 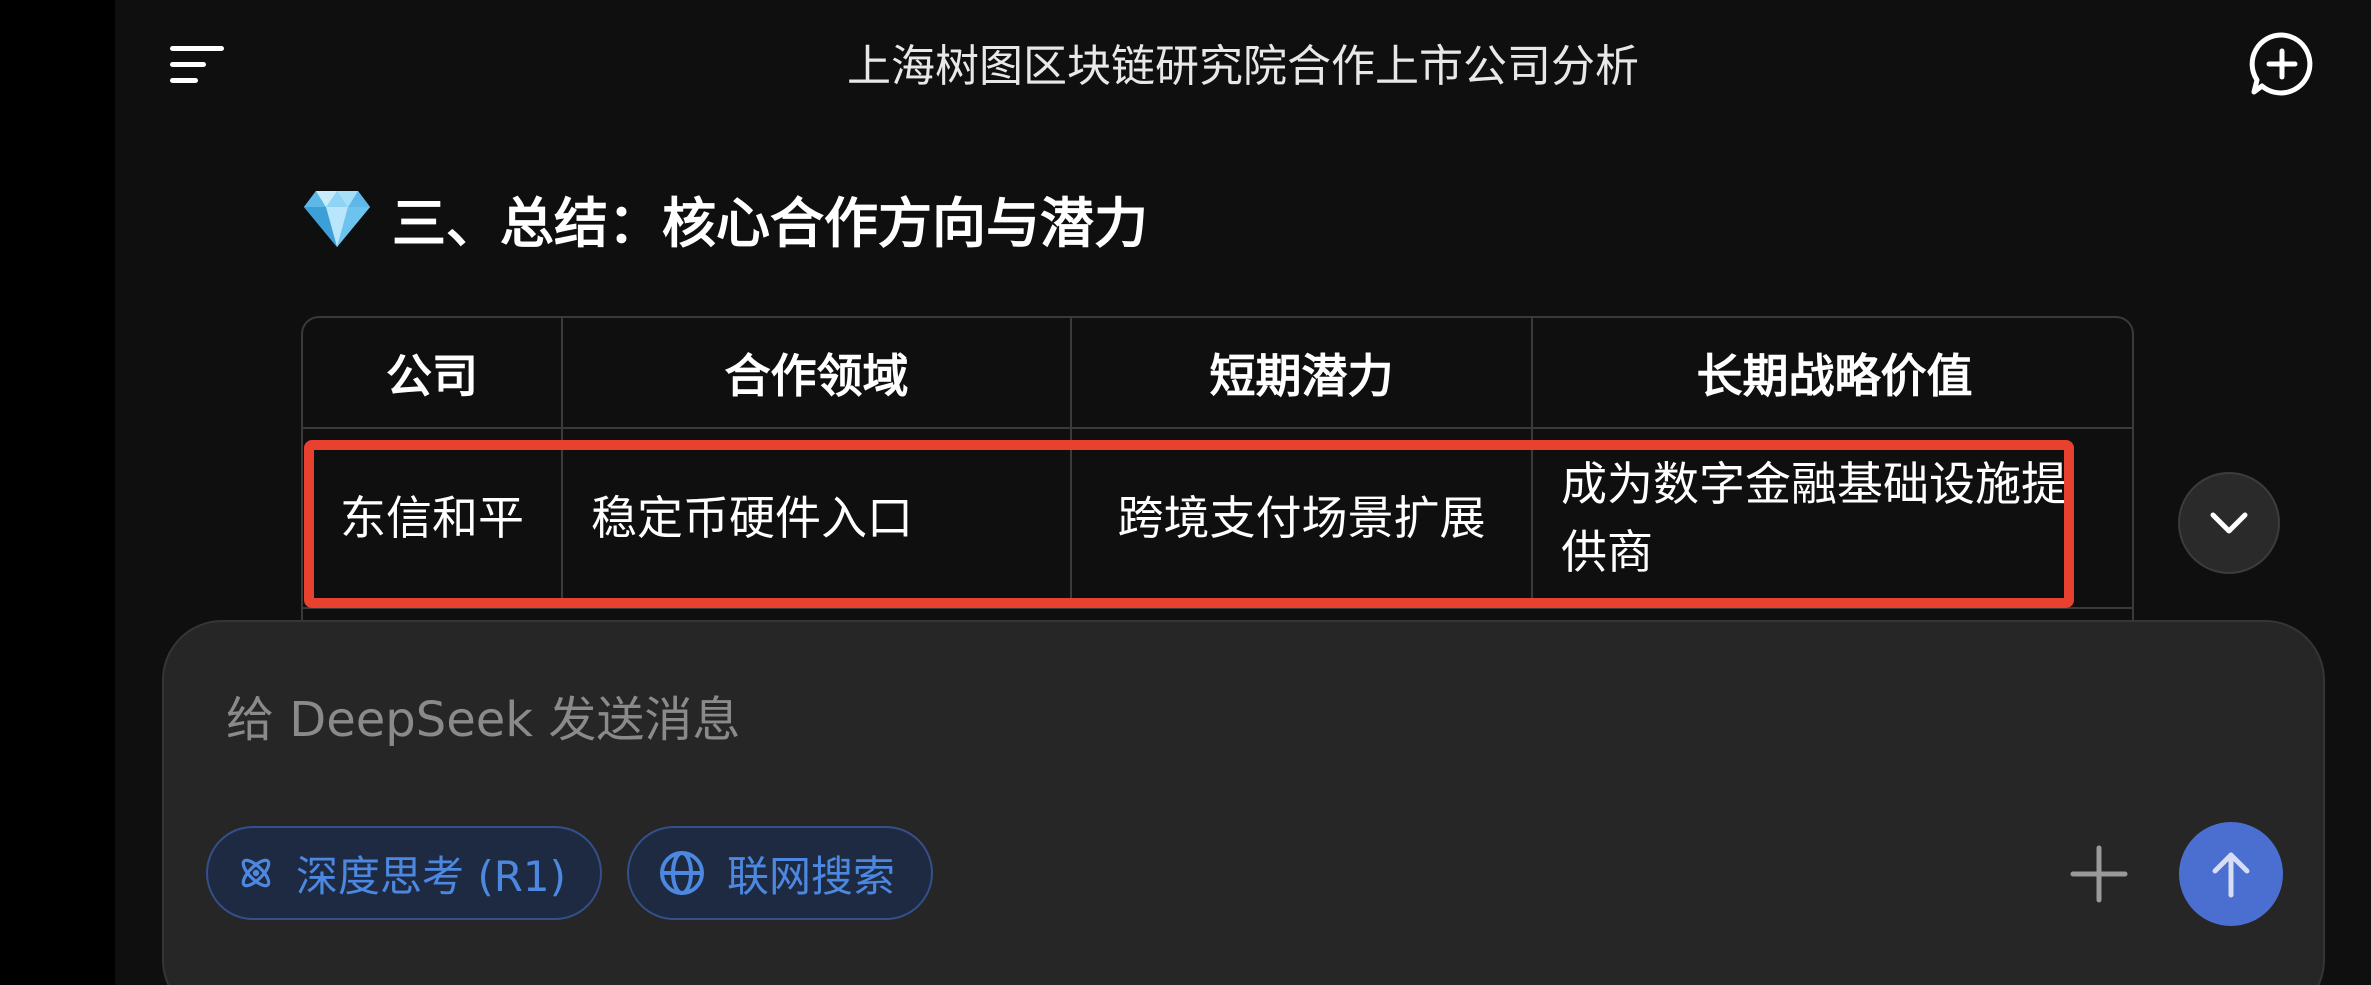 I want to click on scroll-down-button, so click(x=2229, y=523).